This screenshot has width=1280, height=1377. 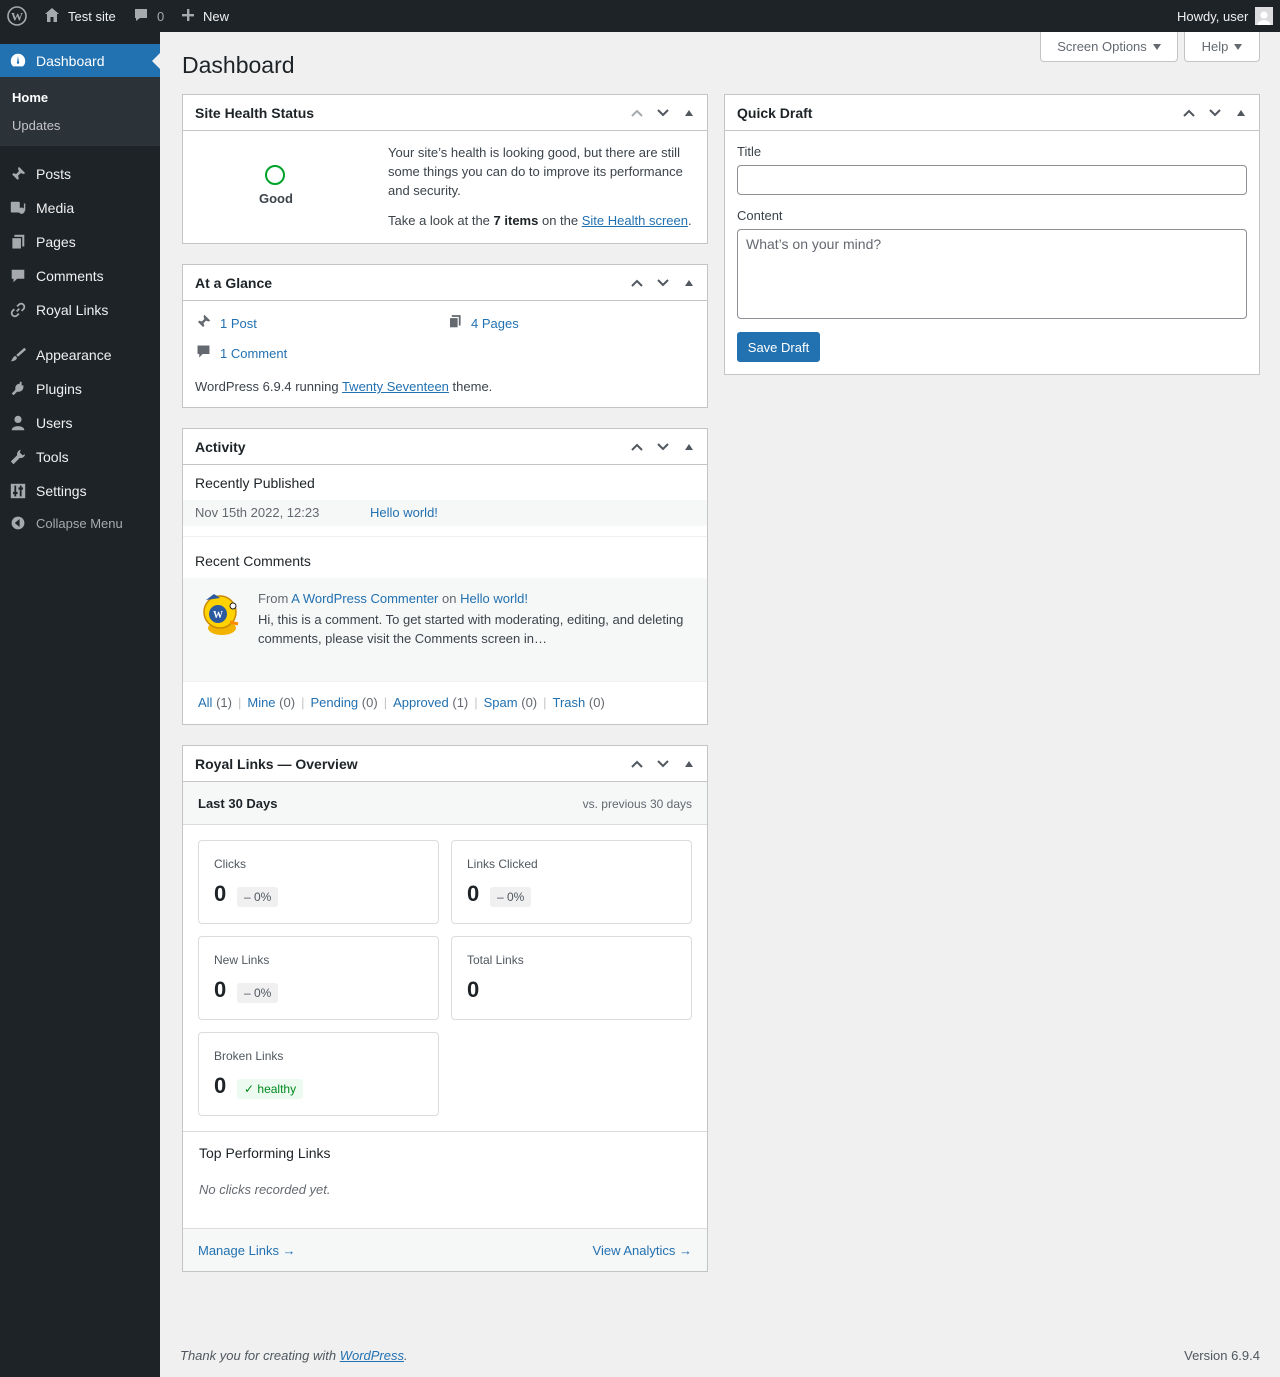 What do you see at coordinates (56, 242) in the screenshot?
I see `menu-pages-label: Pages` at bounding box center [56, 242].